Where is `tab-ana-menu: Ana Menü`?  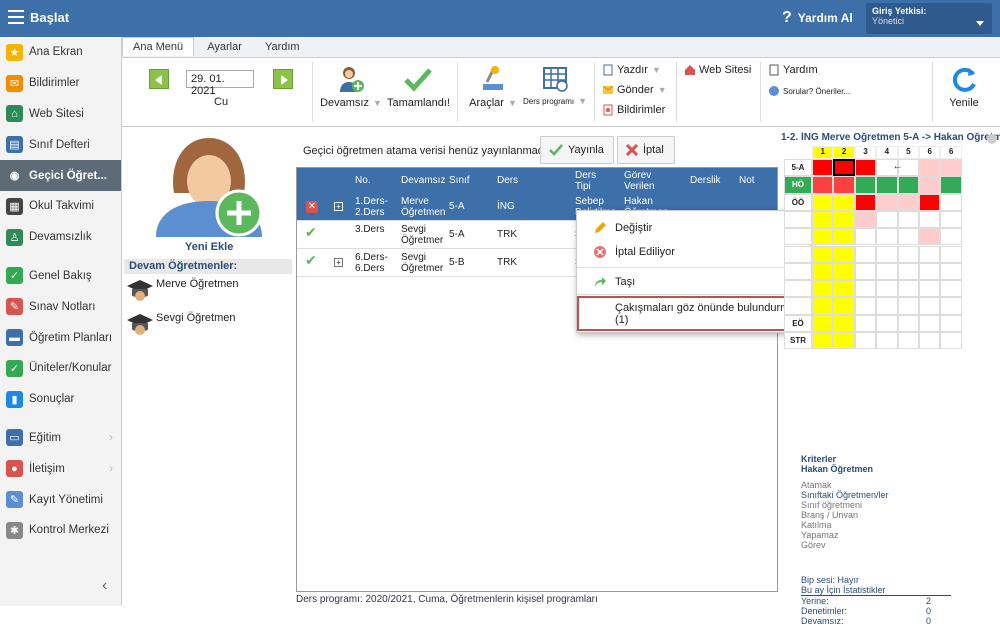 tab-ana-menu: Ana Menü is located at coordinates (158, 46).